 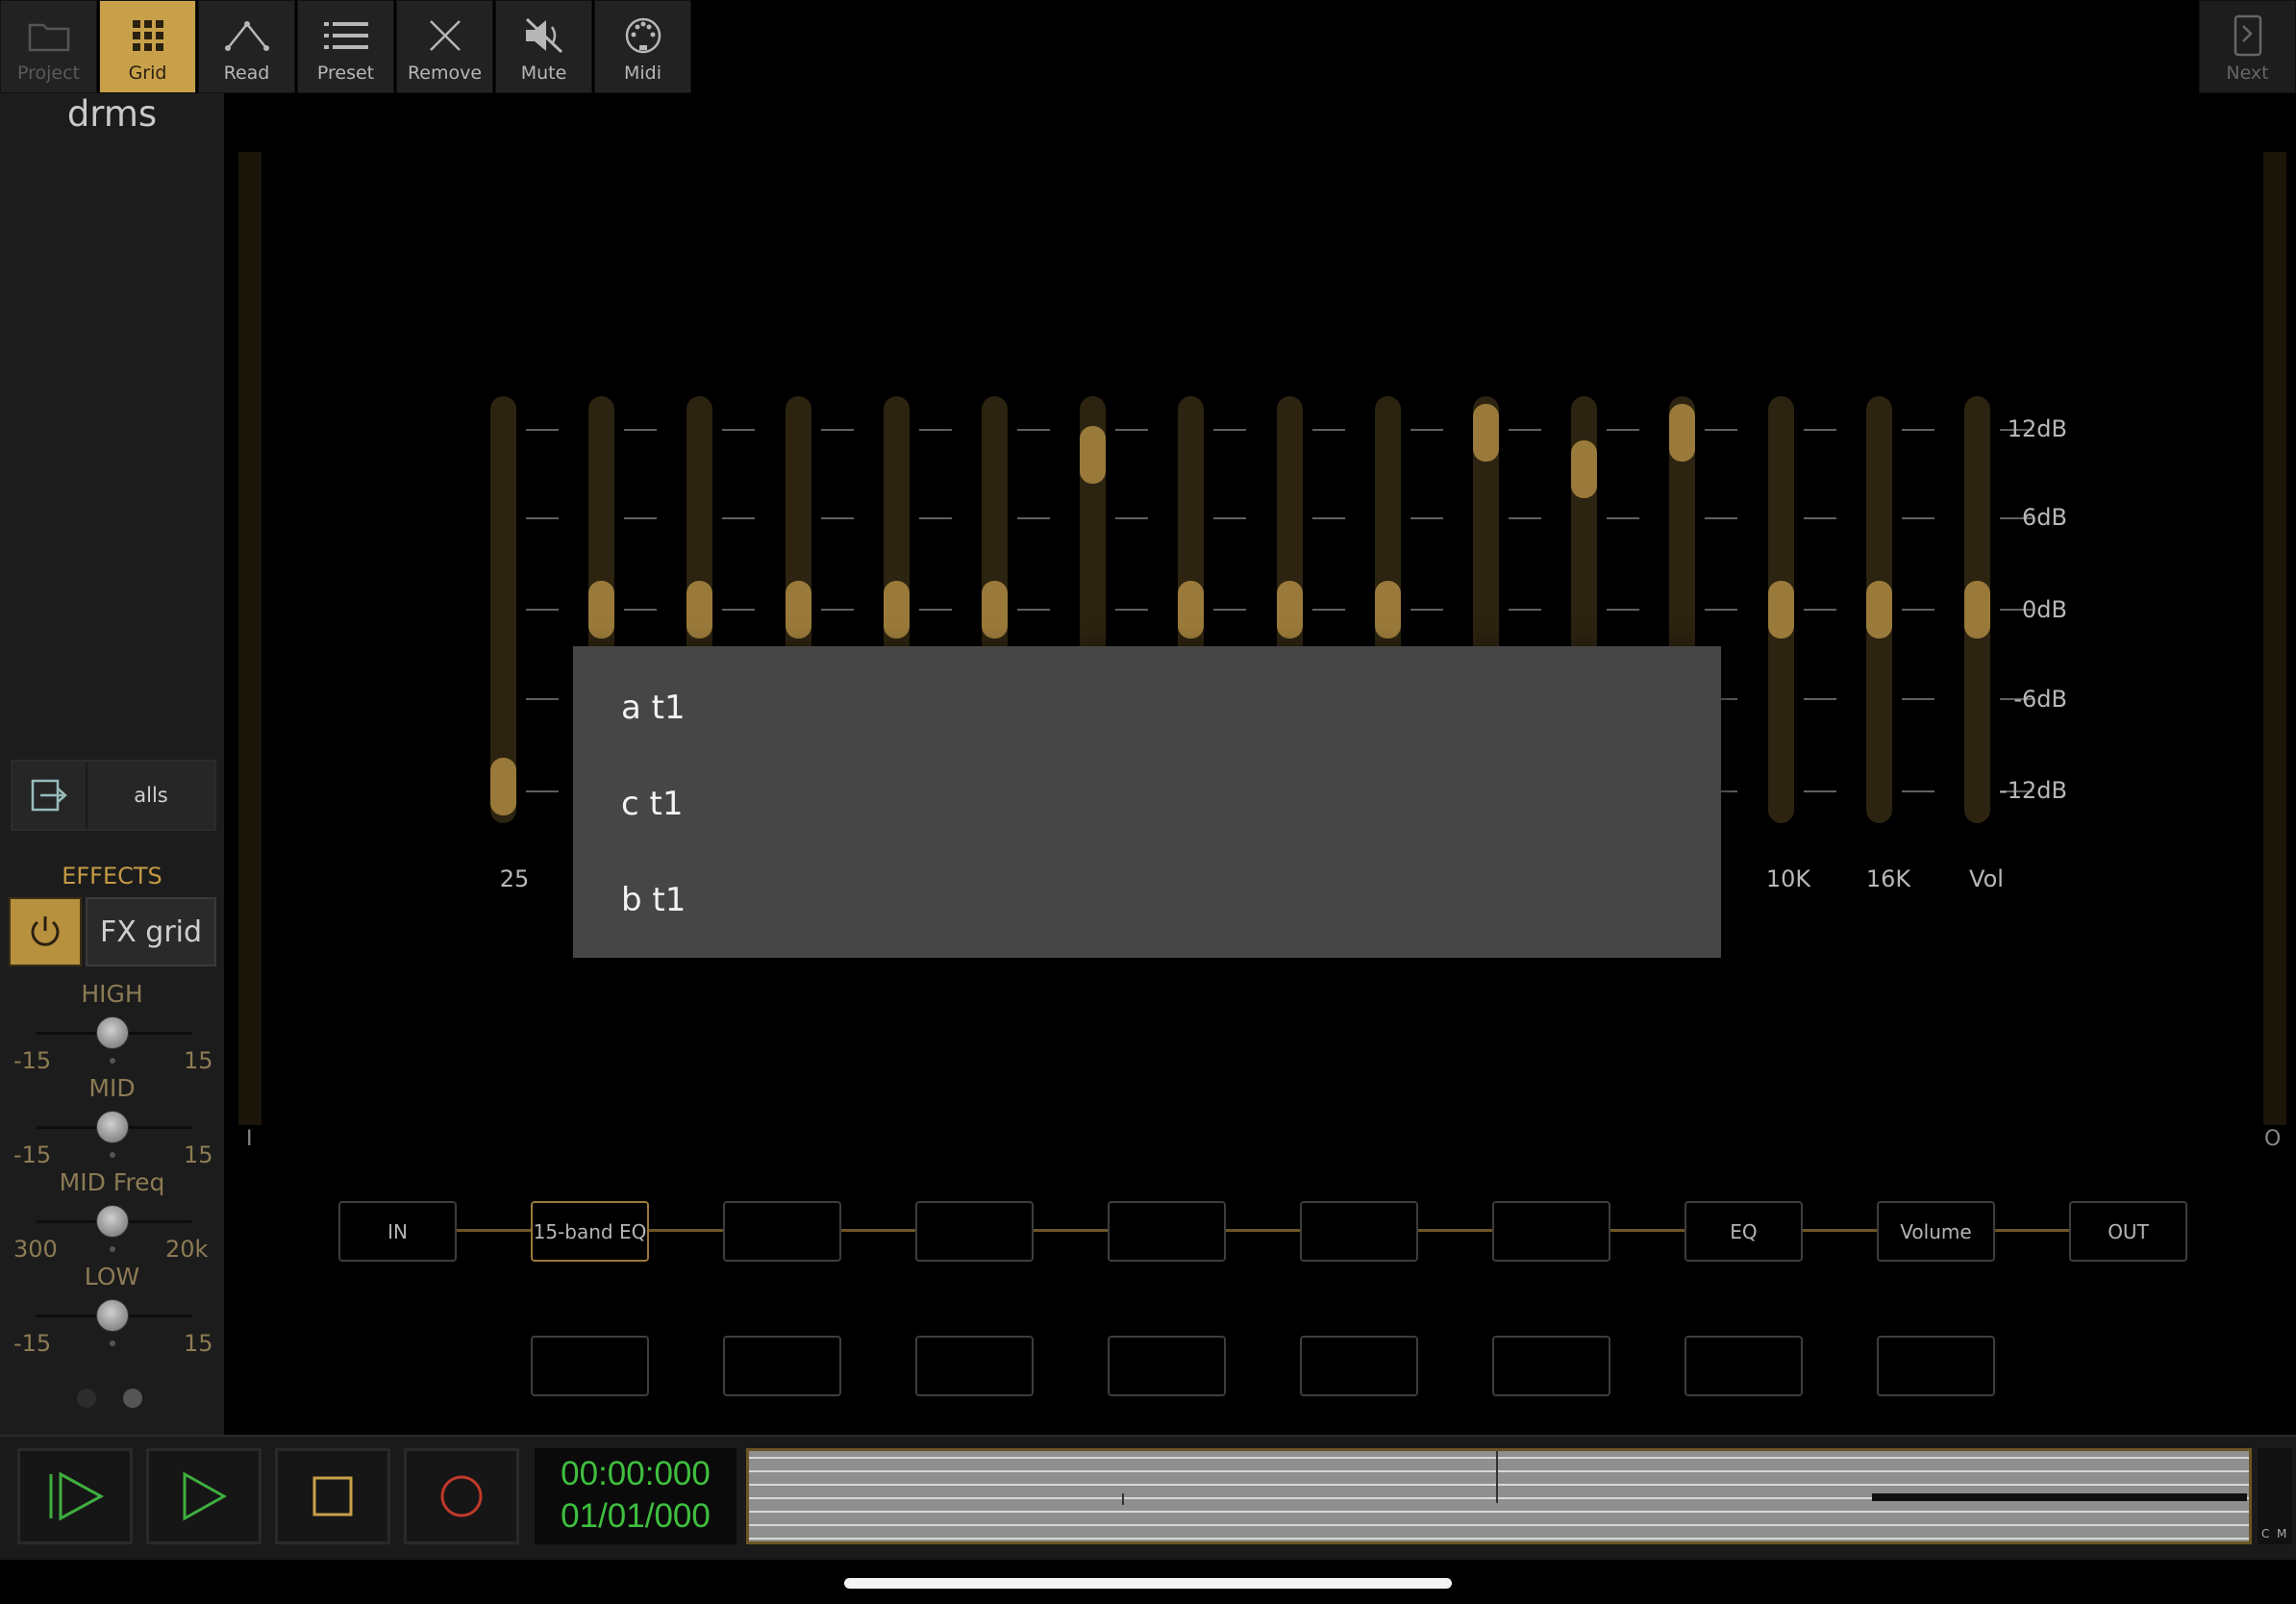 I want to click on play-button, so click(x=204, y=1496).